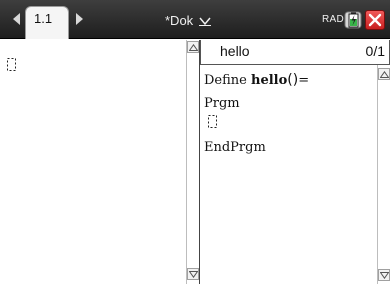 This screenshot has height=284, width=390. Describe the element at coordinates (235, 147) in the screenshot. I see `code-line-endprgm: EndPrgm` at that location.